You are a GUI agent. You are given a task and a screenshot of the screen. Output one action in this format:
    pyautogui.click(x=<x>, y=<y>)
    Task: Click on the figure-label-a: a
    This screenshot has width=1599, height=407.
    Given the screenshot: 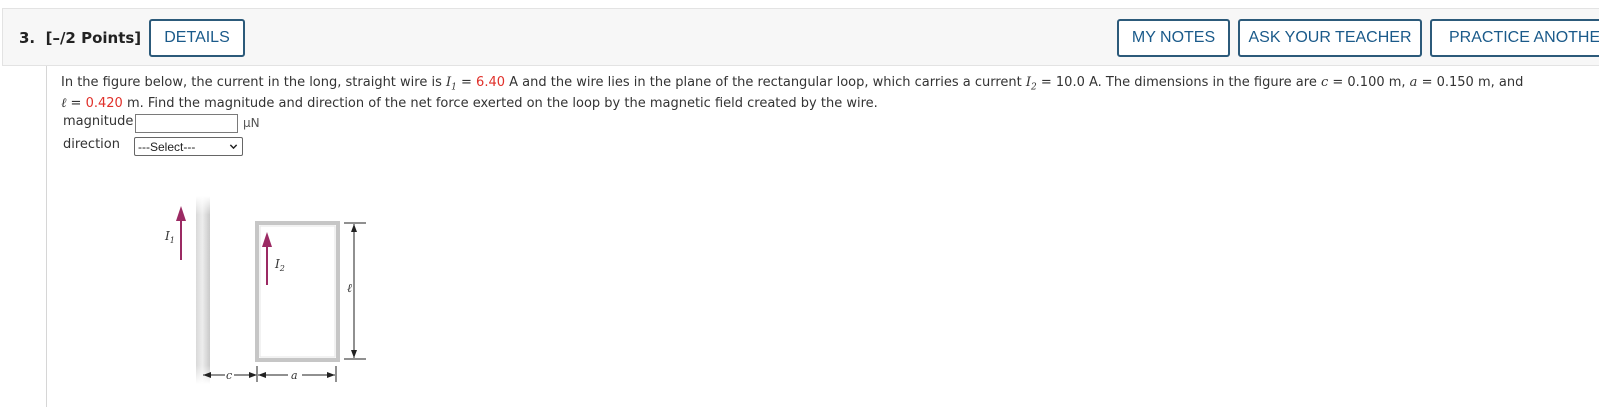 What is the action you would take?
    pyautogui.click(x=294, y=375)
    